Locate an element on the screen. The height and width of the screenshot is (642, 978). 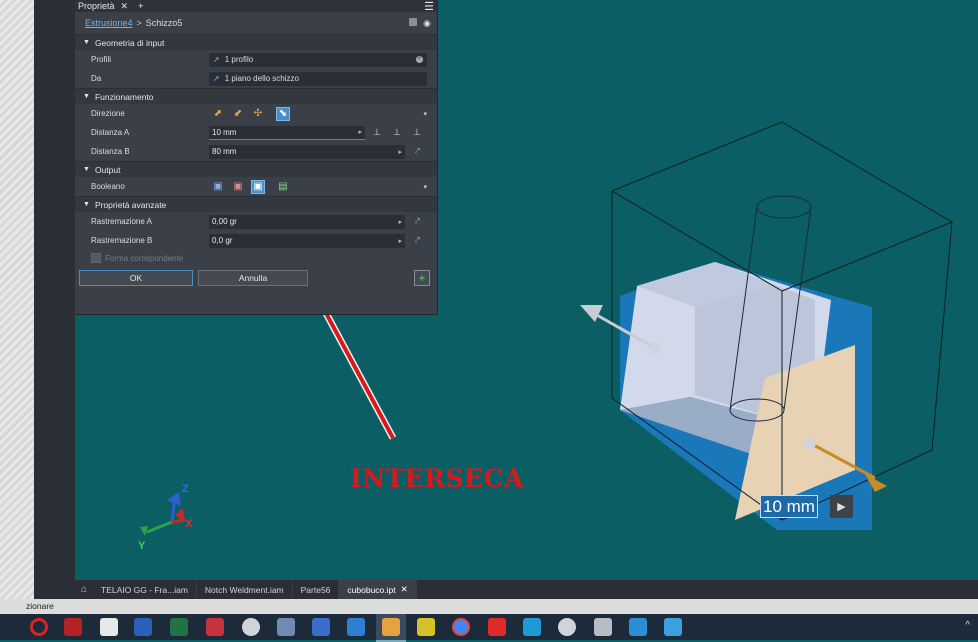
ok-button: OK is located at coordinates (136, 278).